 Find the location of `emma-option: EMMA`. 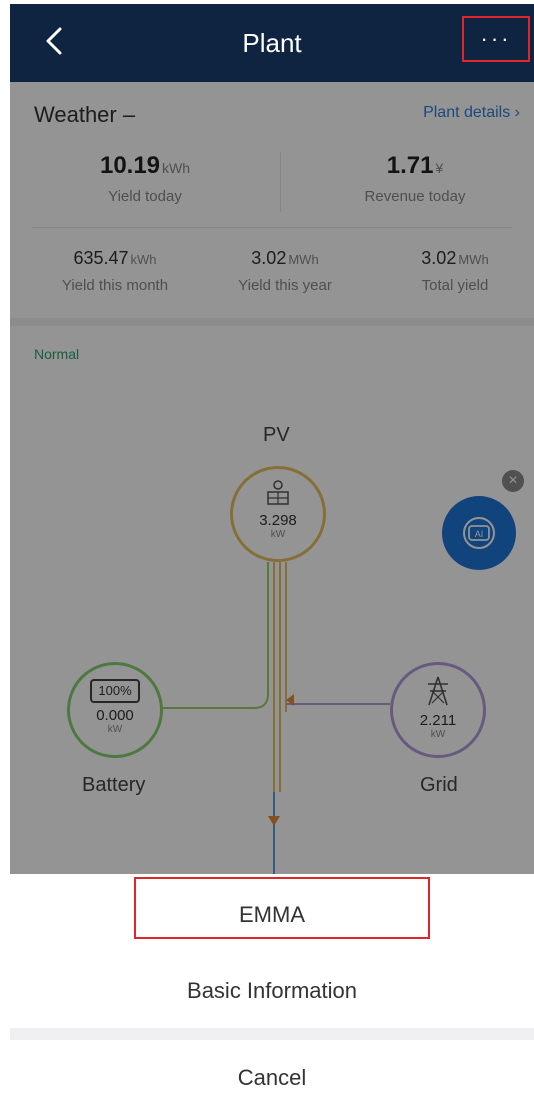

emma-option: EMMA is located at coordinates (272, 915).